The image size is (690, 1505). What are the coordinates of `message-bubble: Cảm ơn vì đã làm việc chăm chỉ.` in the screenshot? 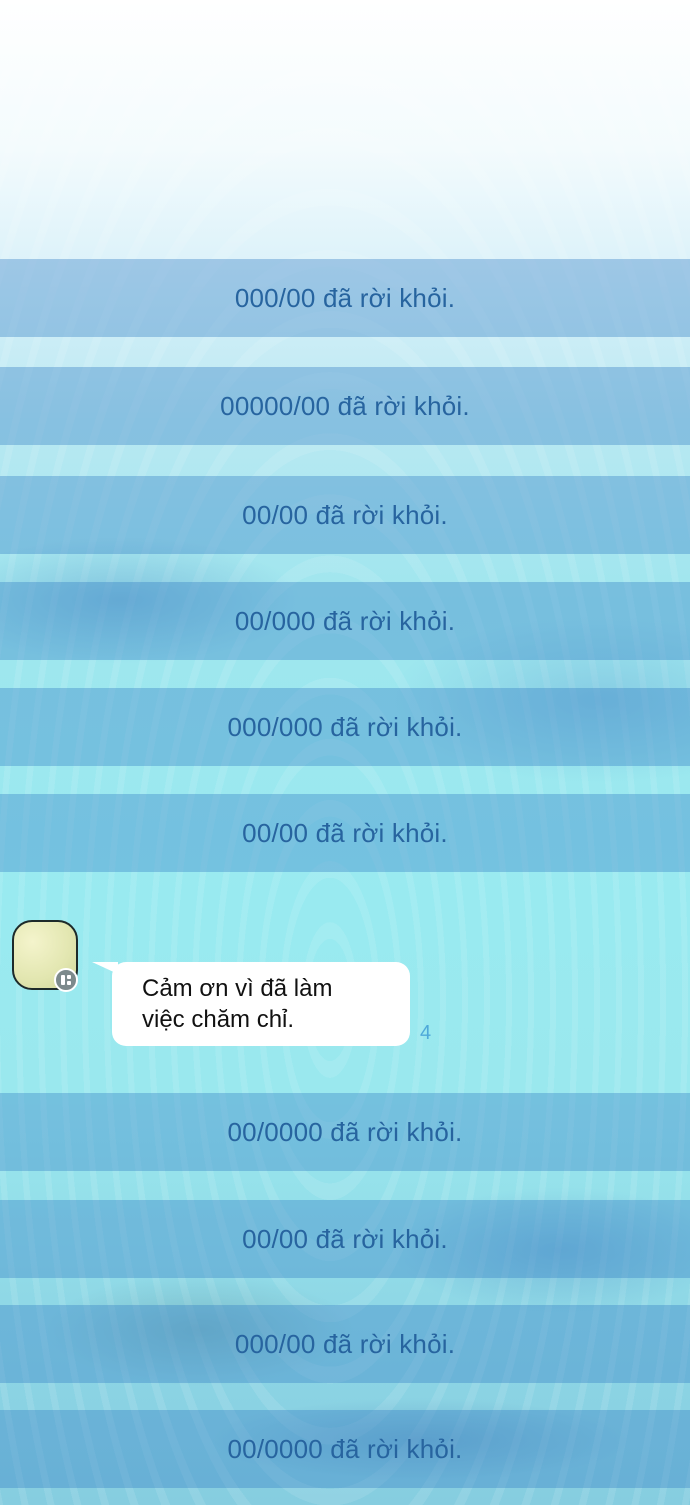 It's located at (261, 1004).